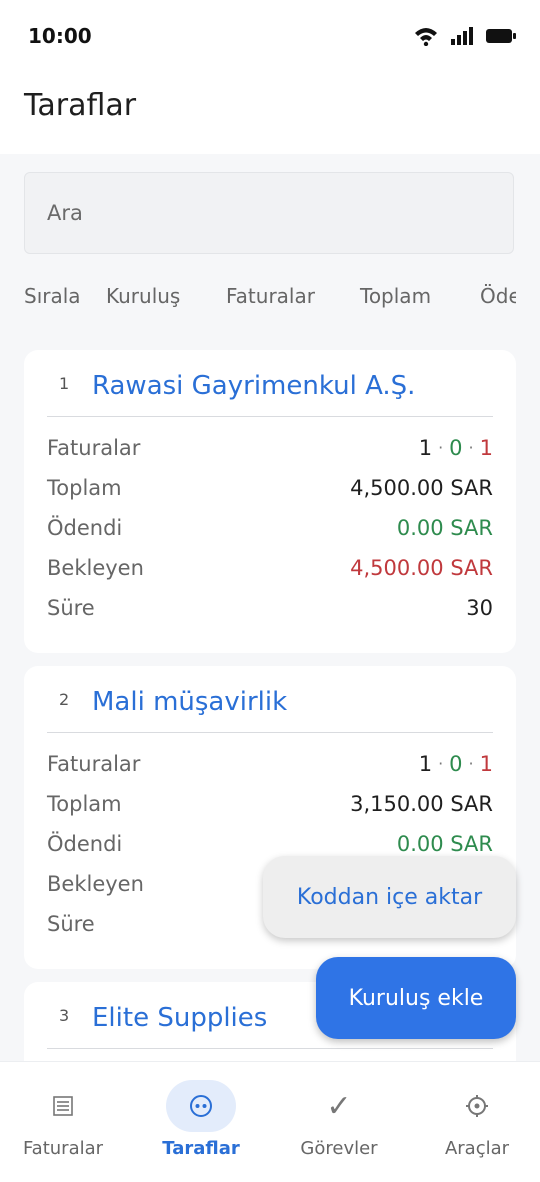 The width and height of the screenshot is (540, 1182). I want to click on battery-icon, so click(501, 36).